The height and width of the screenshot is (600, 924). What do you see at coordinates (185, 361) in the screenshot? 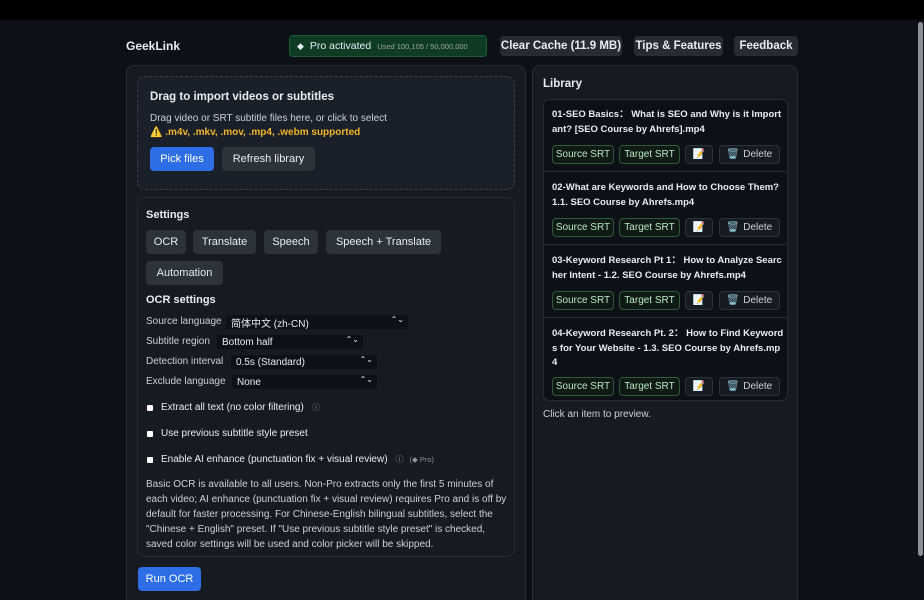
I see `detection-interval-label: Detection interval` at bounding box center [185, 361].